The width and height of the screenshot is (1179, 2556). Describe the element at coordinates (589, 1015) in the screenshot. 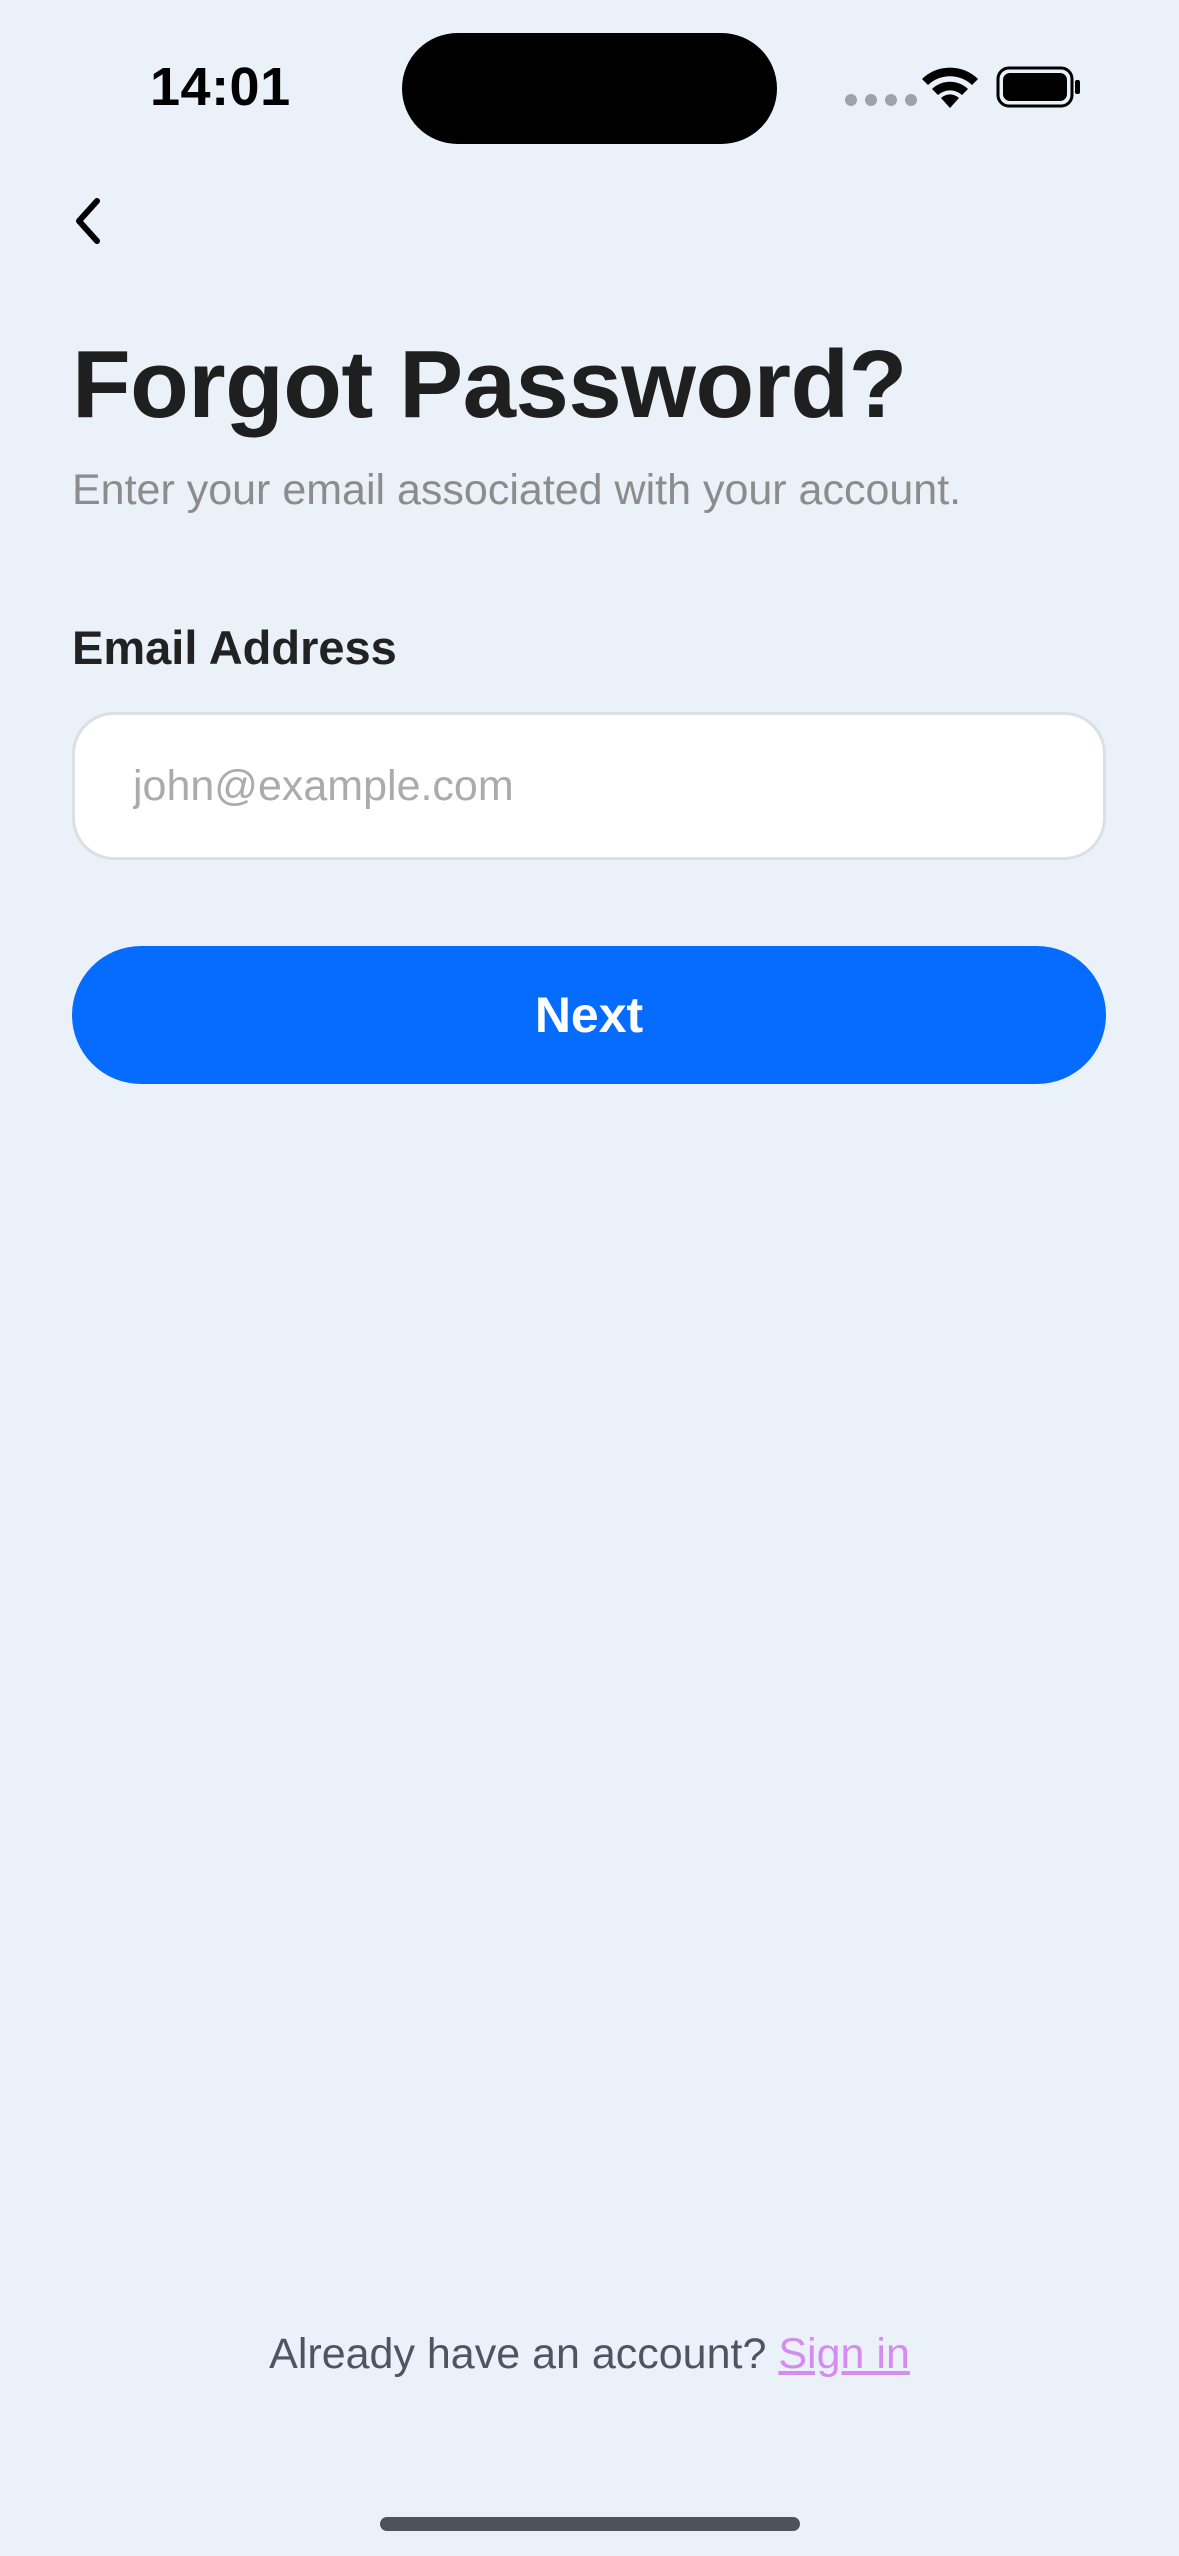

I see `next-button: Next` at that location.